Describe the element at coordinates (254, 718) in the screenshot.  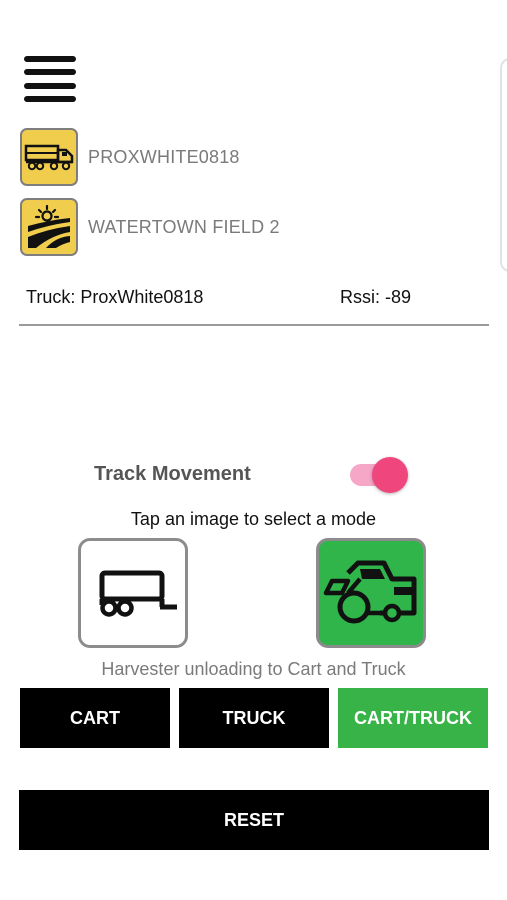
I see `truck-button: TRUCK` at that location.